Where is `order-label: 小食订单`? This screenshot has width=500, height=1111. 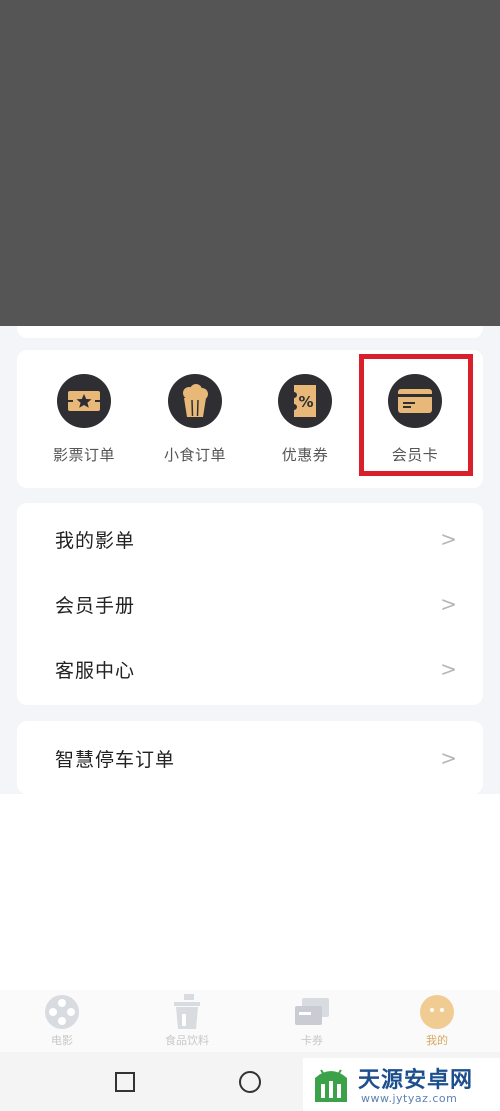
order-label: 小食订单 is located at coordinates (194, 455).